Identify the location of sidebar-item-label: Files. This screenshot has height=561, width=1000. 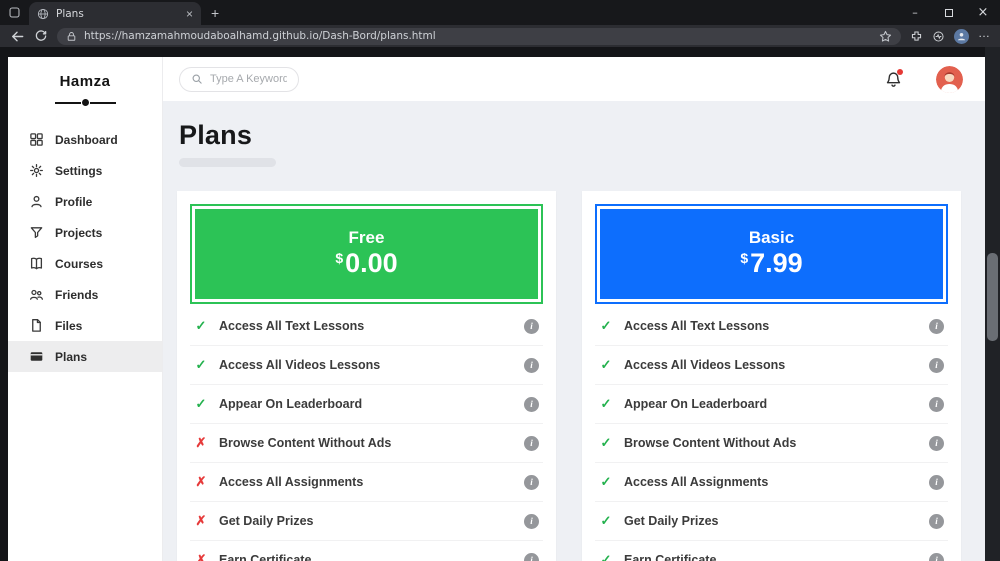
(69, 325).